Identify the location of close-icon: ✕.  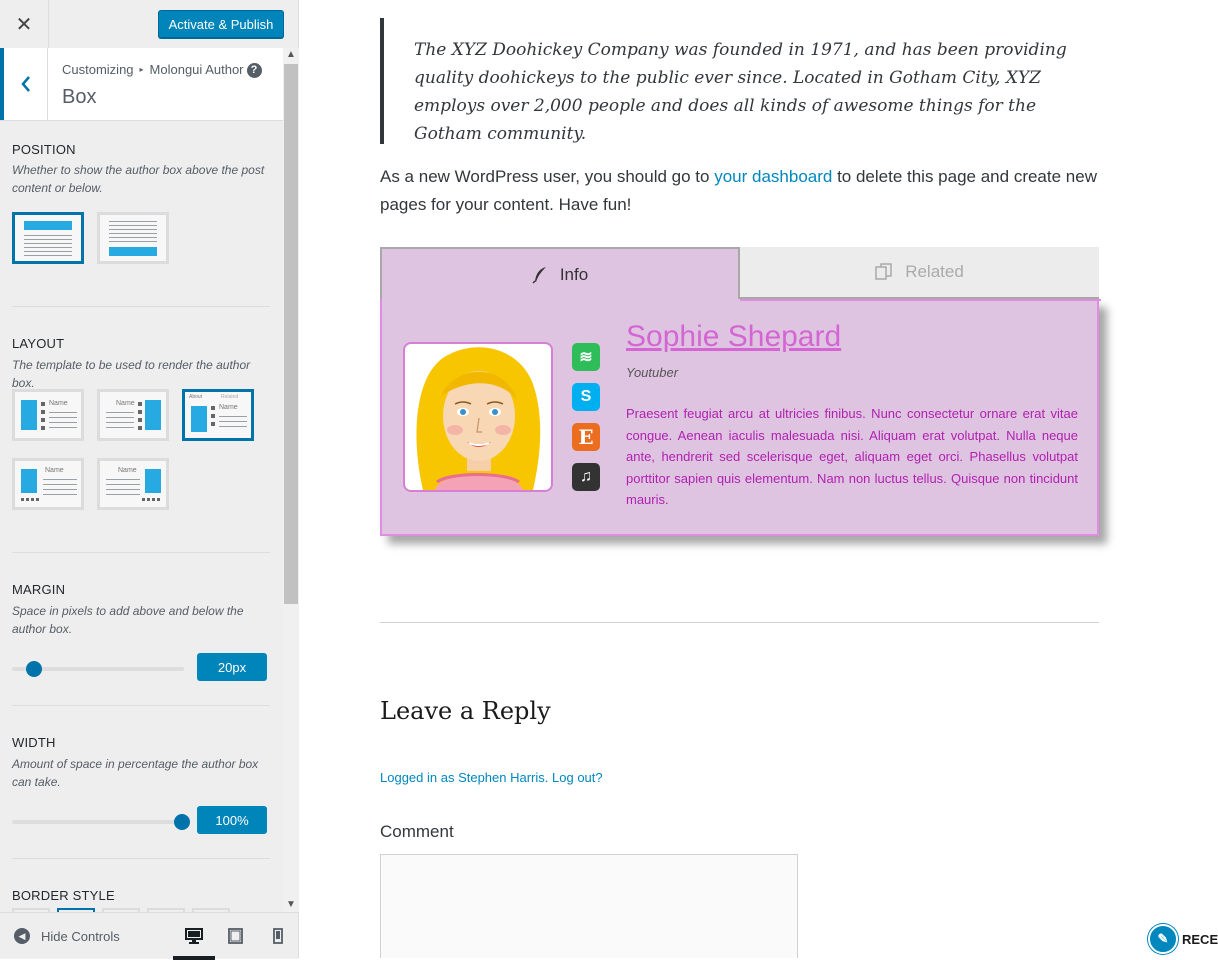
(24, 24).